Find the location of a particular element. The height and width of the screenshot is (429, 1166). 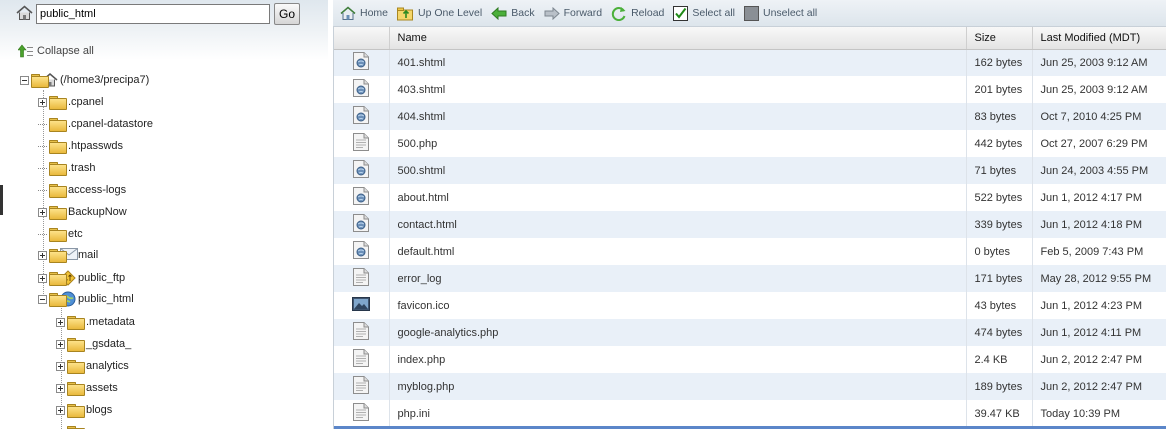

table-row: about.html 522 bytes Jun 1, 2012 4:17 PM is located at coordinates (750, 197).